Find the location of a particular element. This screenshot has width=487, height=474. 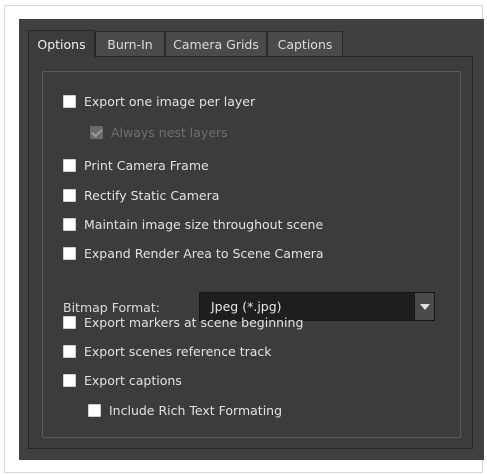

export-markers-checkbox: Export markers at scene beginning is located at coordinates (183, 322).